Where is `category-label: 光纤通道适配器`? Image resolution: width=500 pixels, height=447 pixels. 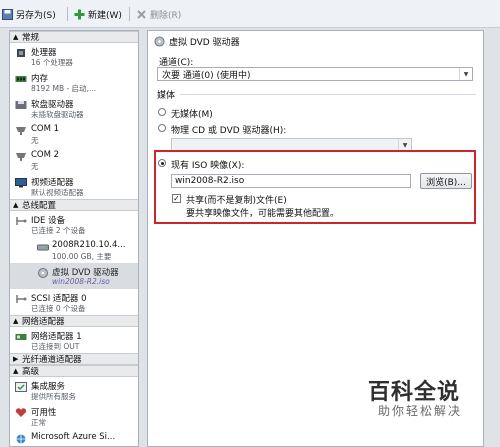 category-label: 光纤通道适配器 is located at coordinates (52, 360).